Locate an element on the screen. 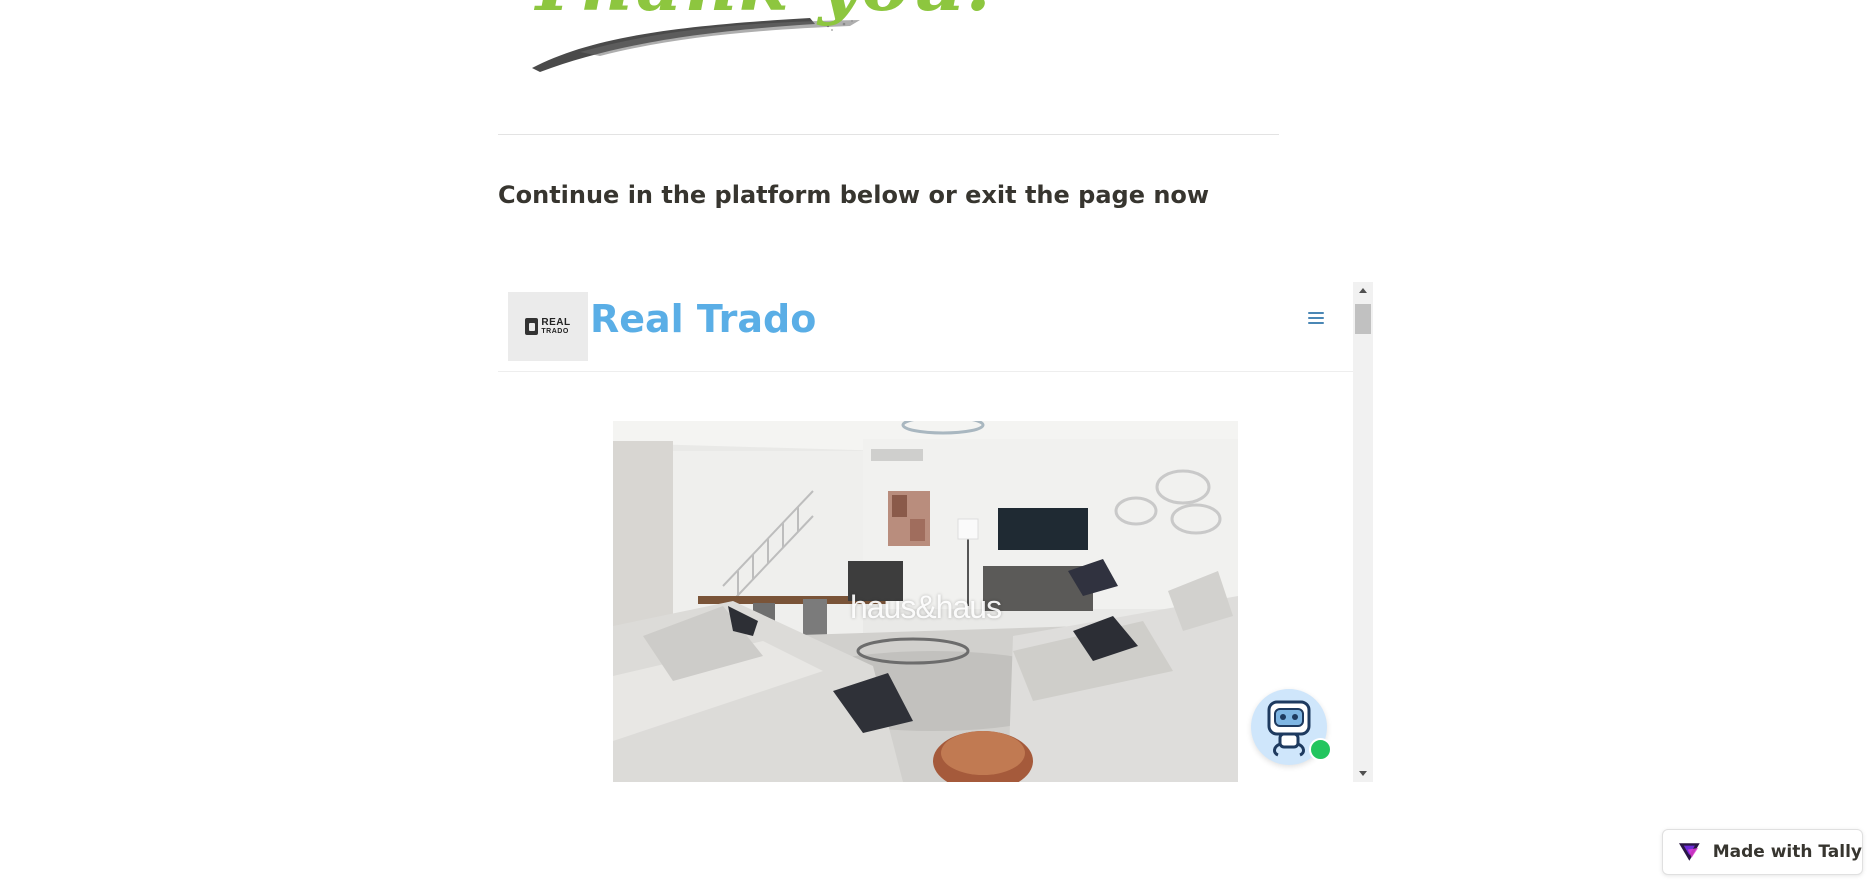 The height and width of the screenshot is (889, 1870). logo-line-2: TRADO is located at coordinates (555, 331).